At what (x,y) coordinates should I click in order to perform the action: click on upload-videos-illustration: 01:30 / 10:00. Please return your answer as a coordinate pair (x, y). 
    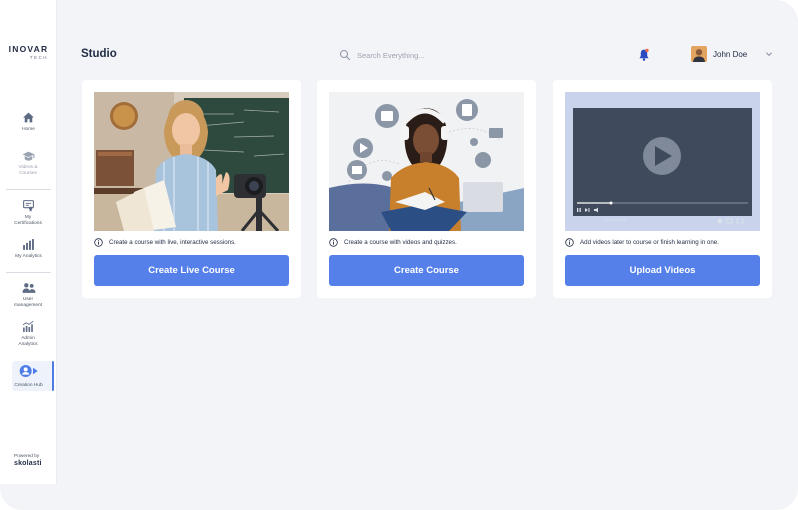
    Looking at the image, I should click on (662, 161).